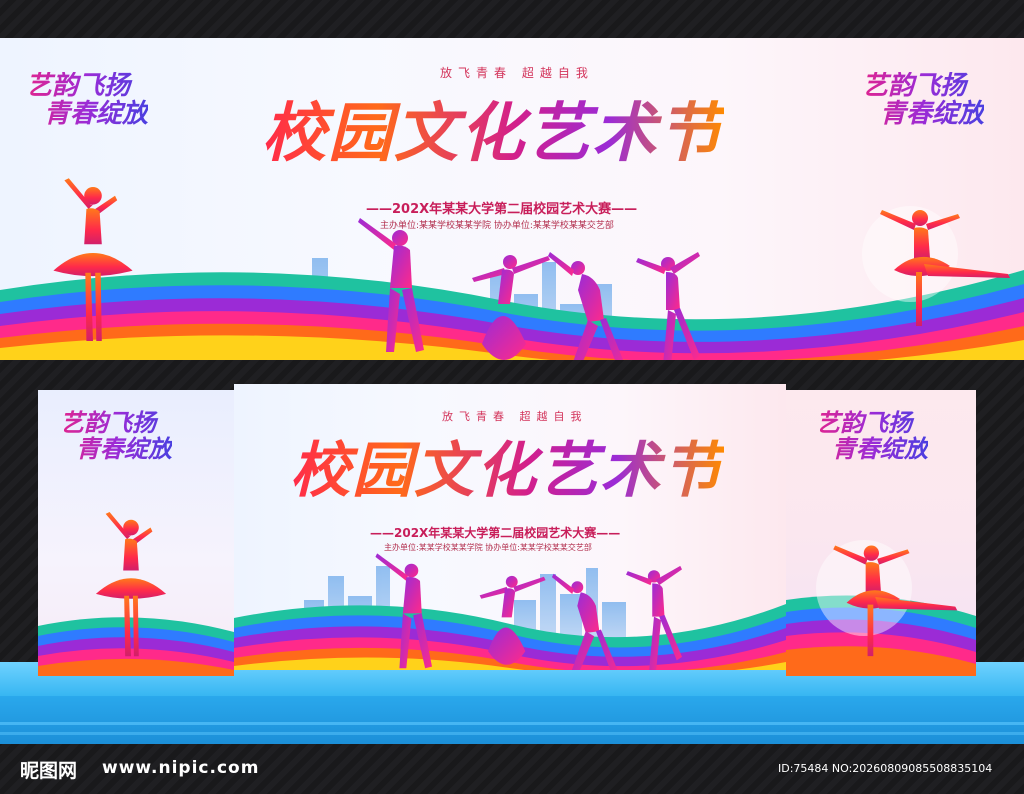  What do you see at coordinates (950, 265) in the screenshot?
I see `ballerina-right` at bounding box center [950, 265].